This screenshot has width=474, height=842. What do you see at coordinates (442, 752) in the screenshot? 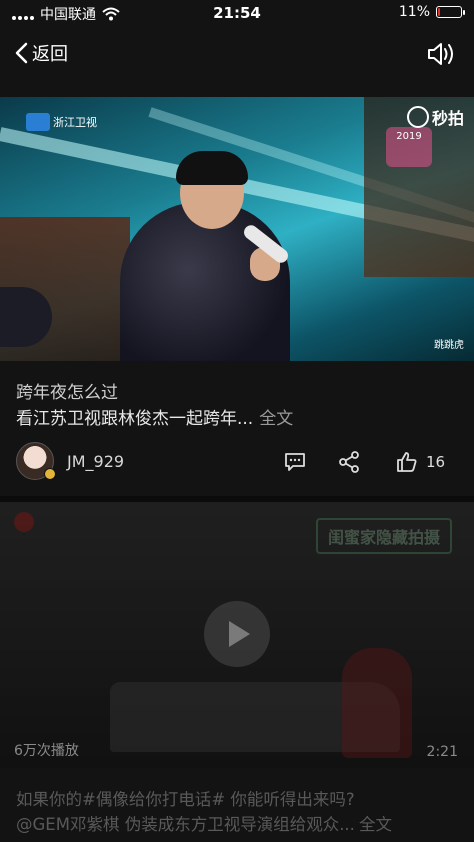
I see `video-duration: 2:21` at bounding box center [442, 752].